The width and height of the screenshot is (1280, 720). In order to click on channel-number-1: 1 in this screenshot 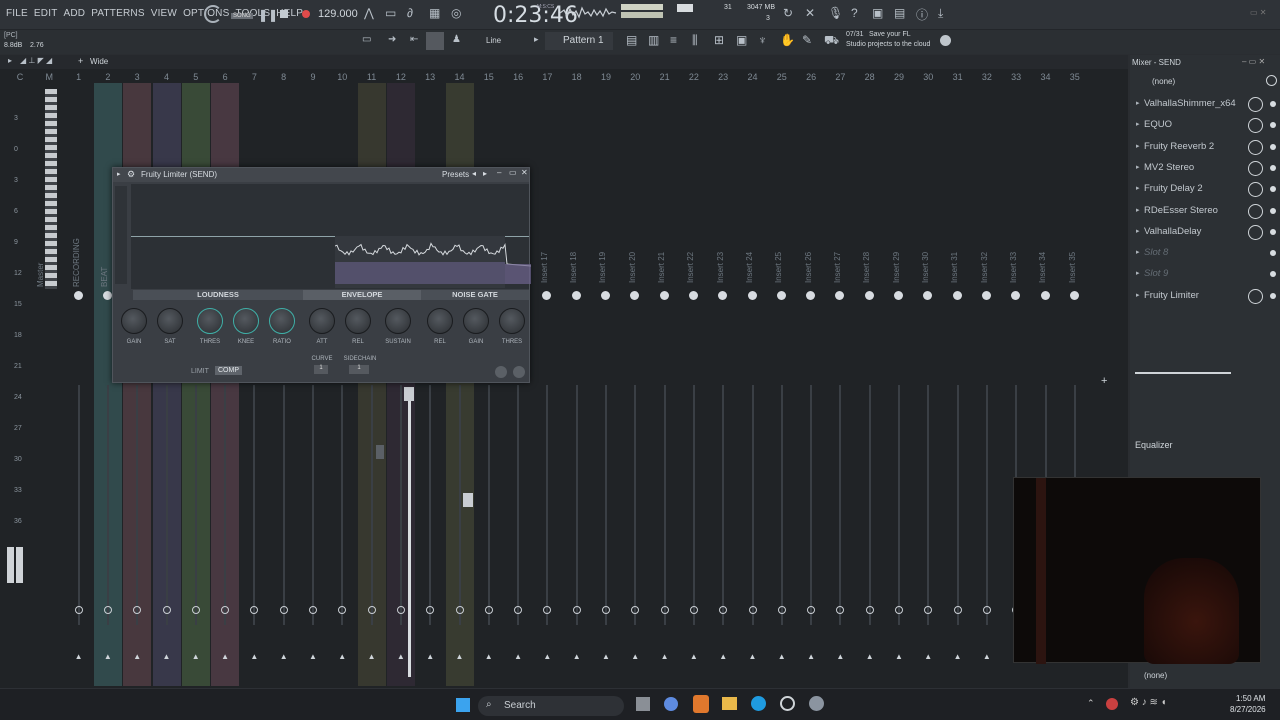, I will do `click(79, 77)`.